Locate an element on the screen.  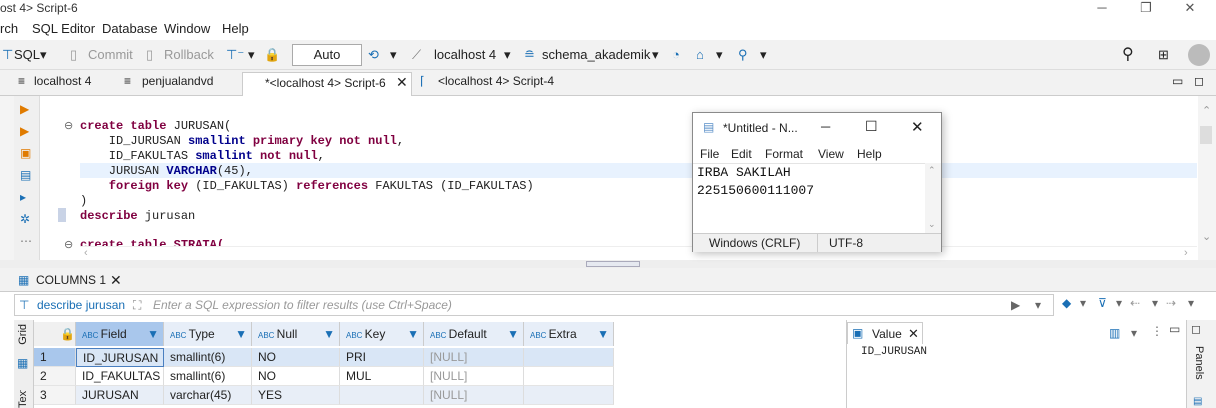
scroll-right-icon: › is located at coordinates (1186, 253).